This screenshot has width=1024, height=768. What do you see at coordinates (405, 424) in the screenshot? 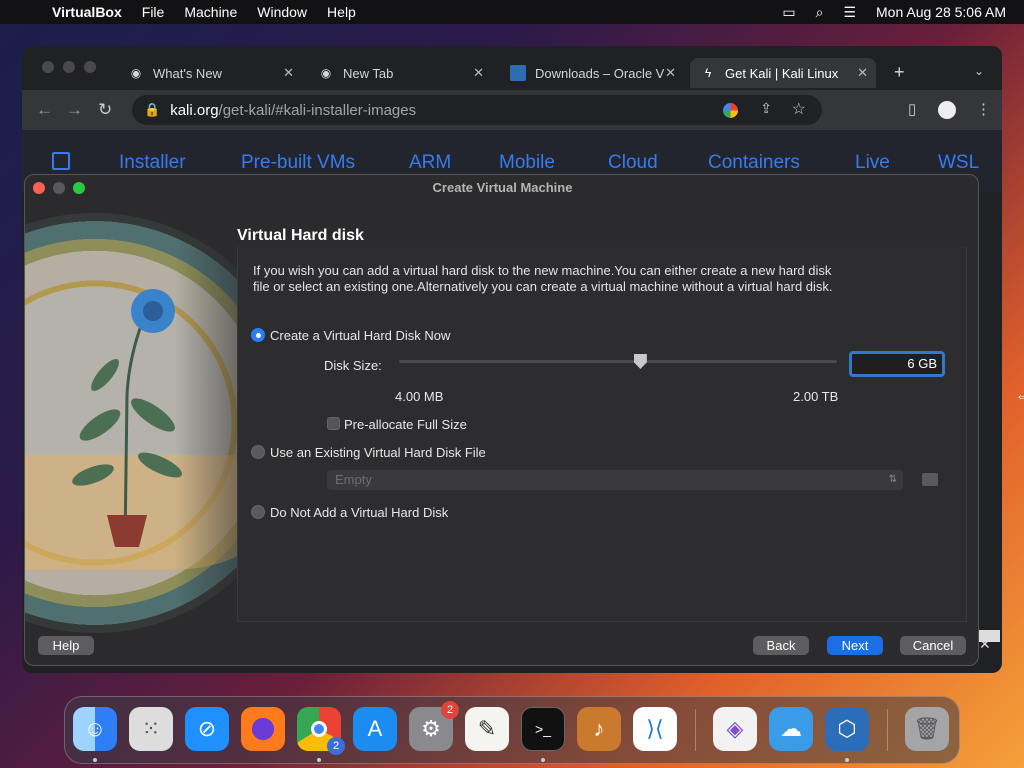
I see `preallocate-label: Pre-allocate Full Size` at bounding box center [405, 424].